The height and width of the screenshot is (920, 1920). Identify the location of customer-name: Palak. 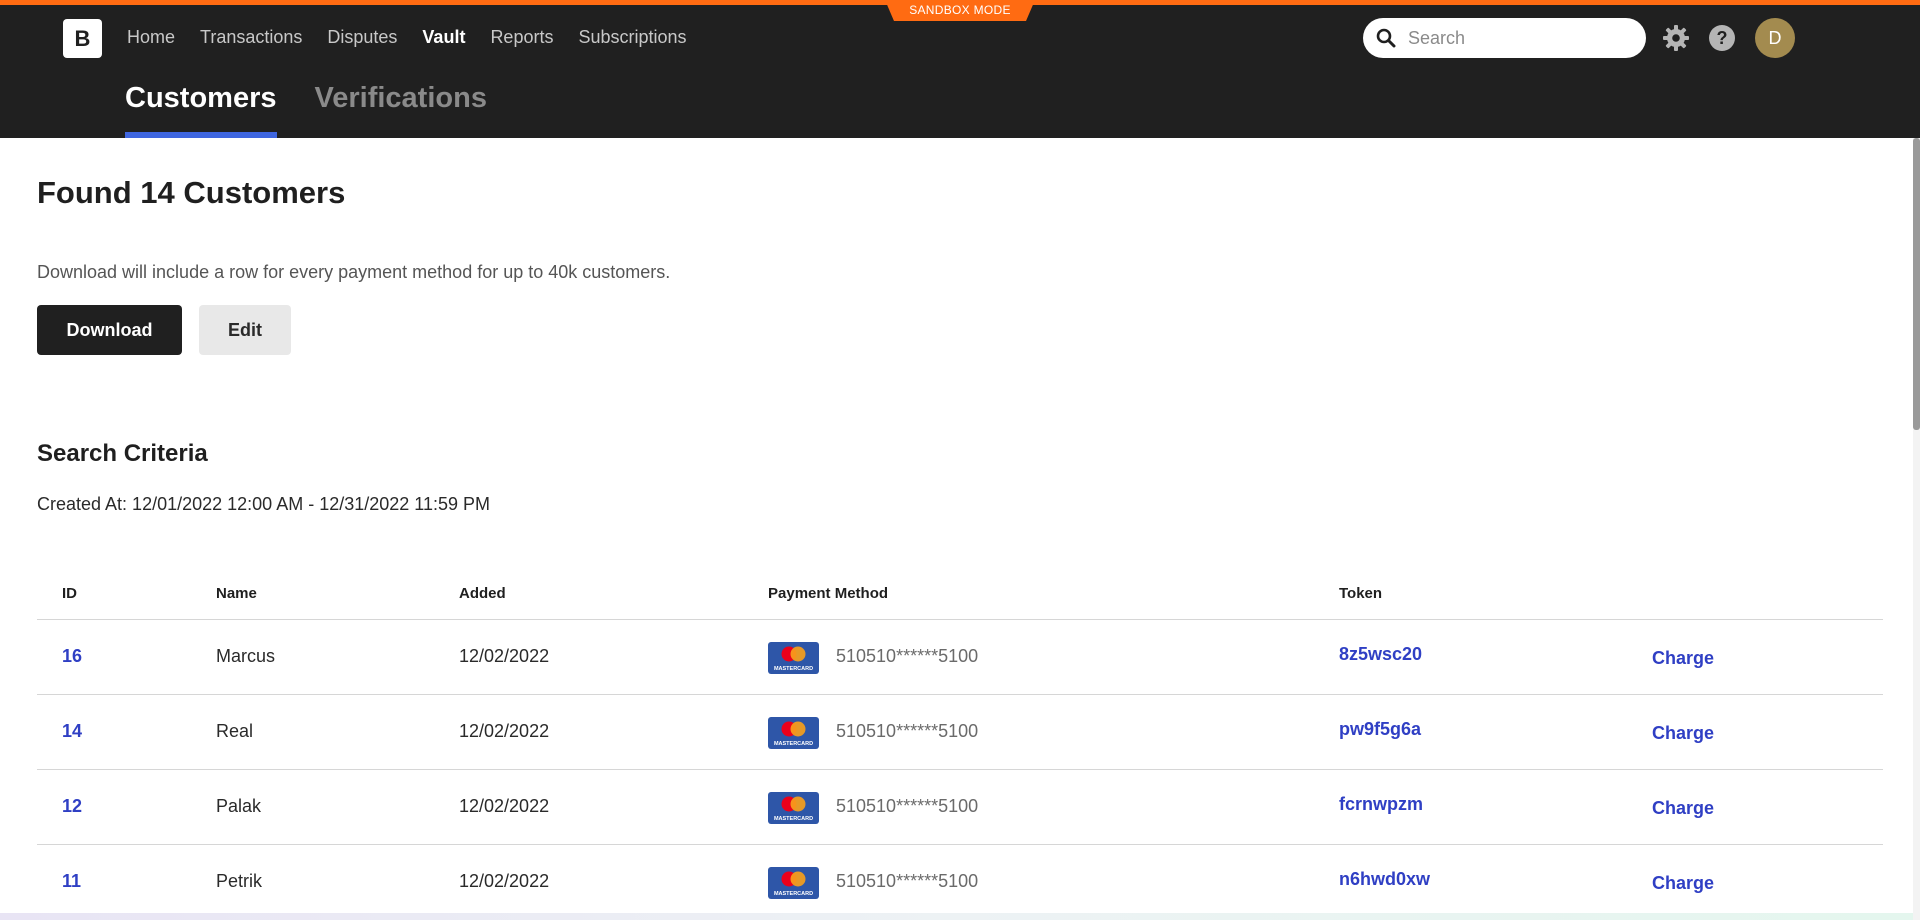
(239, 806).